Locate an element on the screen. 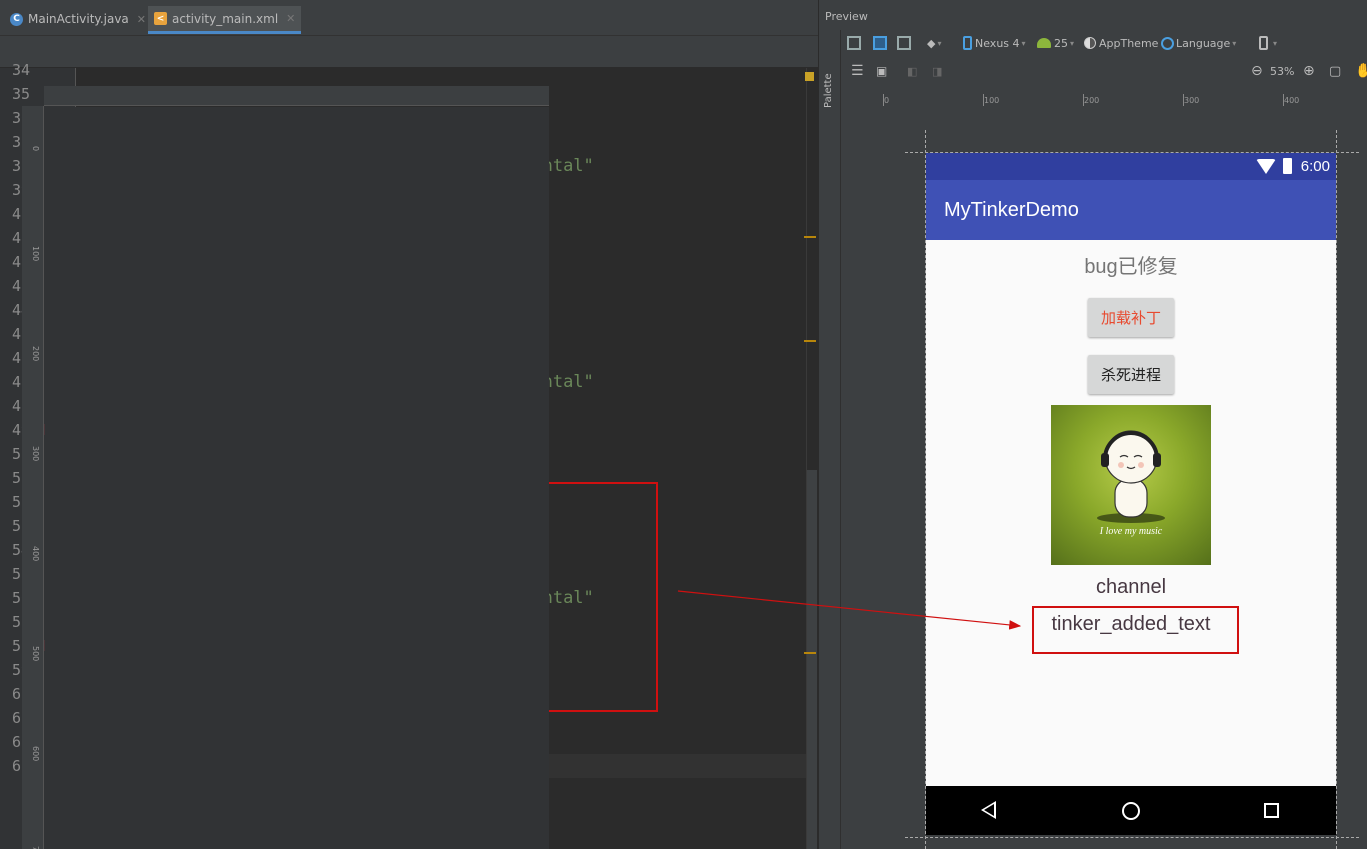 The height and width of the screenshot is (849, 1367). tab-label: activity_main.xml is located at coordinates (225, 18).